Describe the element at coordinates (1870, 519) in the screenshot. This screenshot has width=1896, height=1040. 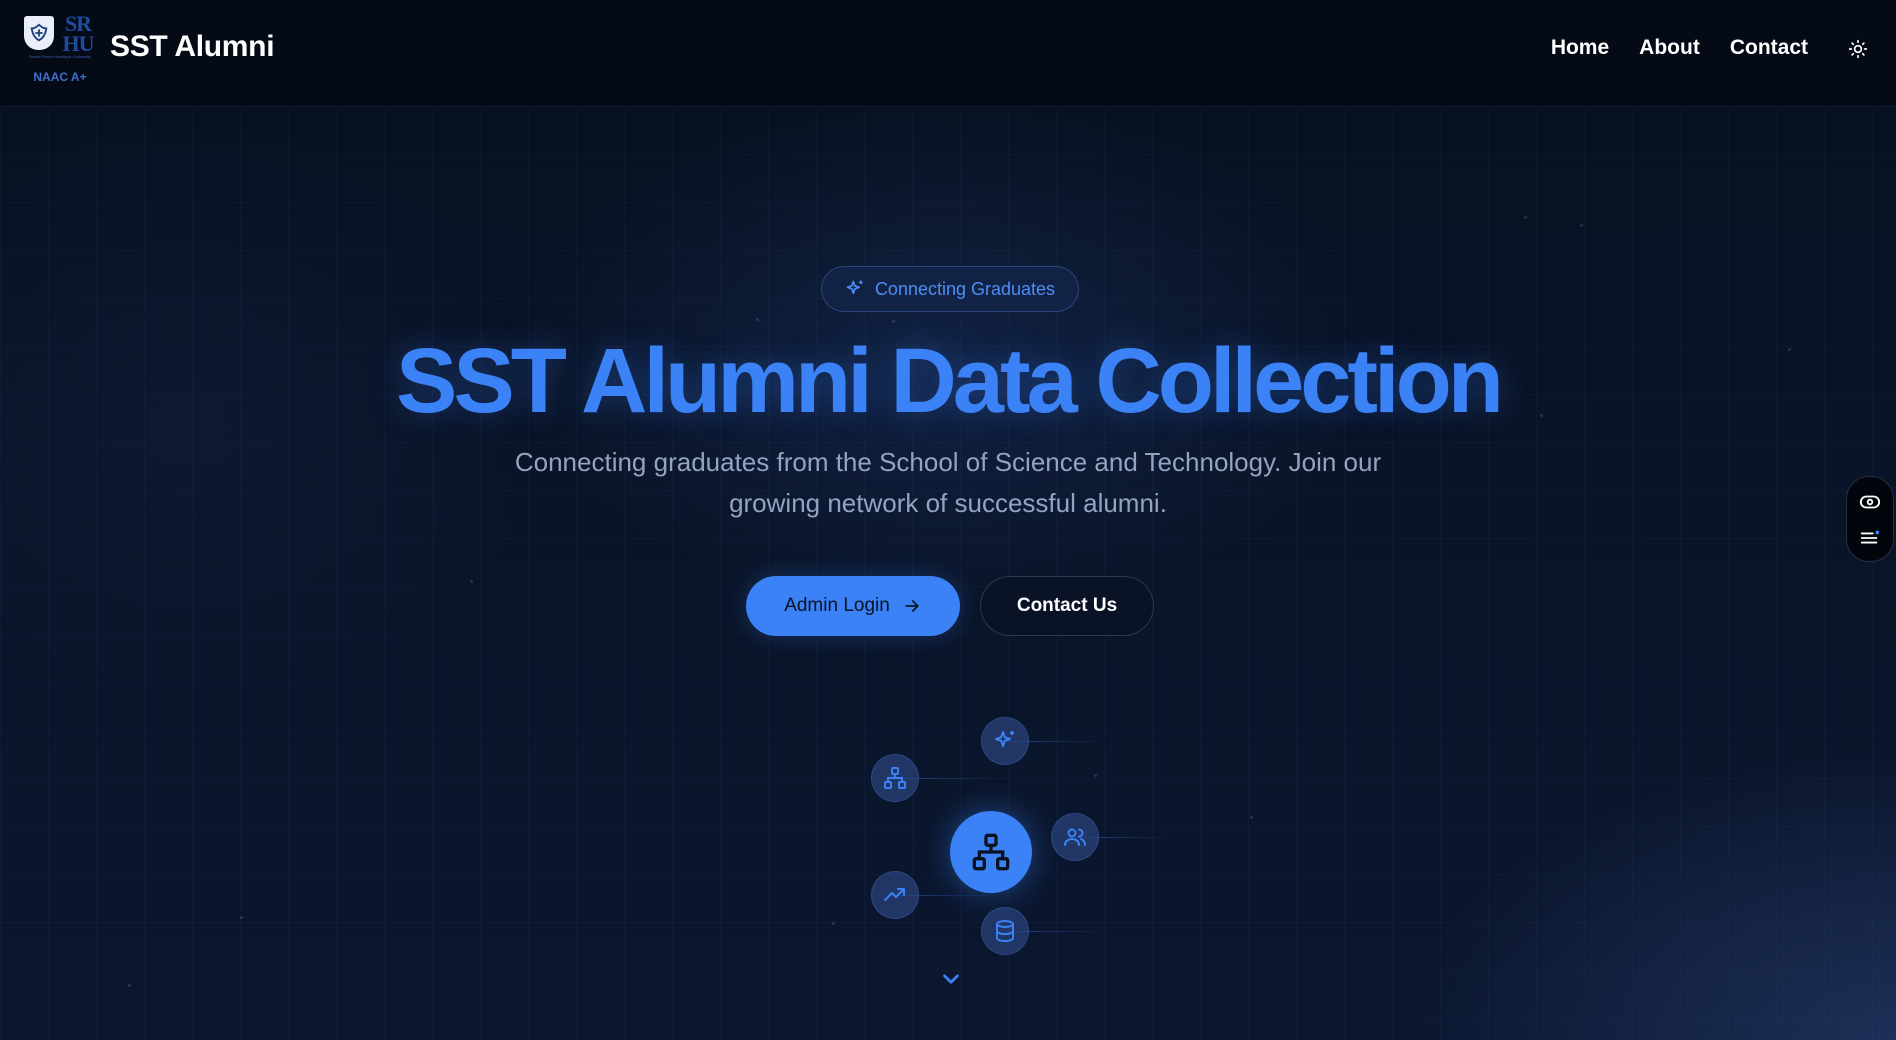
I see `floating-side-widget` at that location.